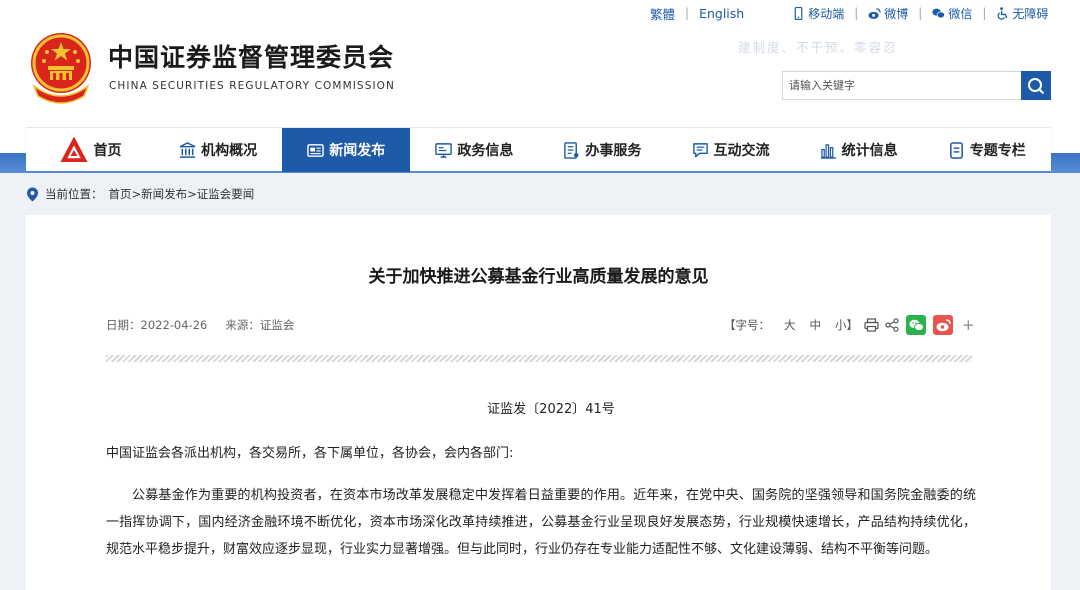  I want to click on more-share-icon: +, so click(968, 325).